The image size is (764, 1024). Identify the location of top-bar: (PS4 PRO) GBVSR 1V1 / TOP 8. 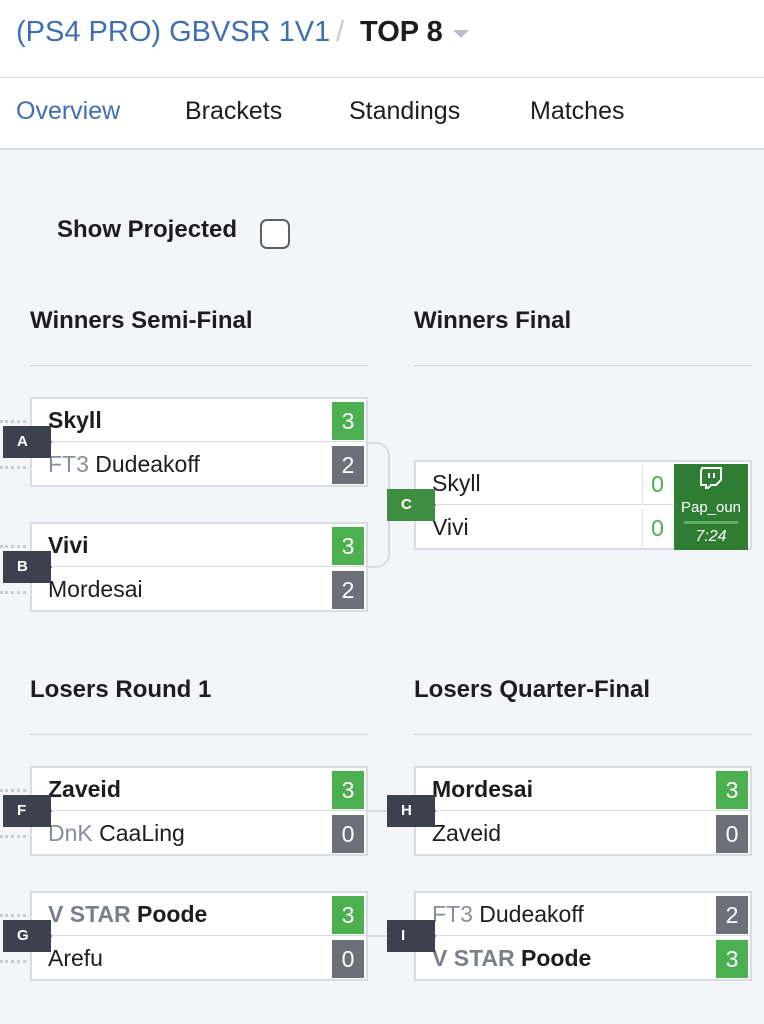
(382, 39).